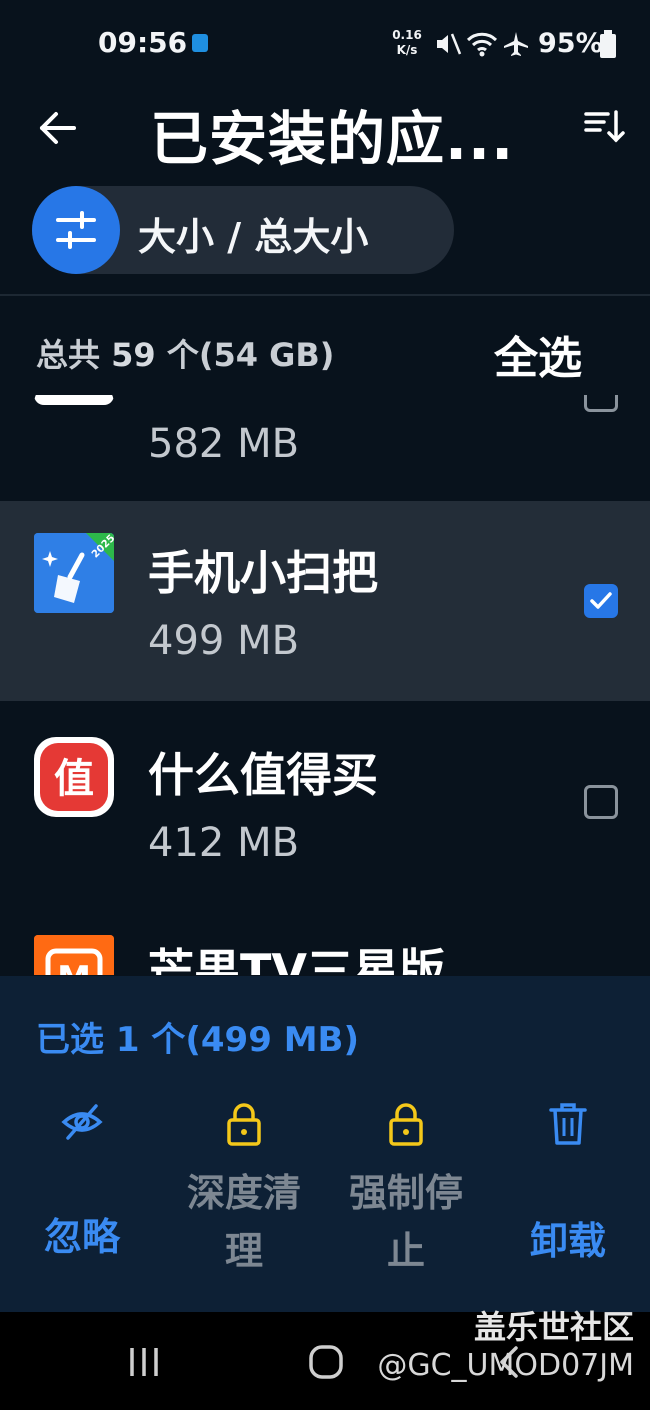 The width and height of the screenshot is (650, 1410). Describe the element at coordinates (538, 354) in the screenshot. I see `select-all-button: 全选` at that location.